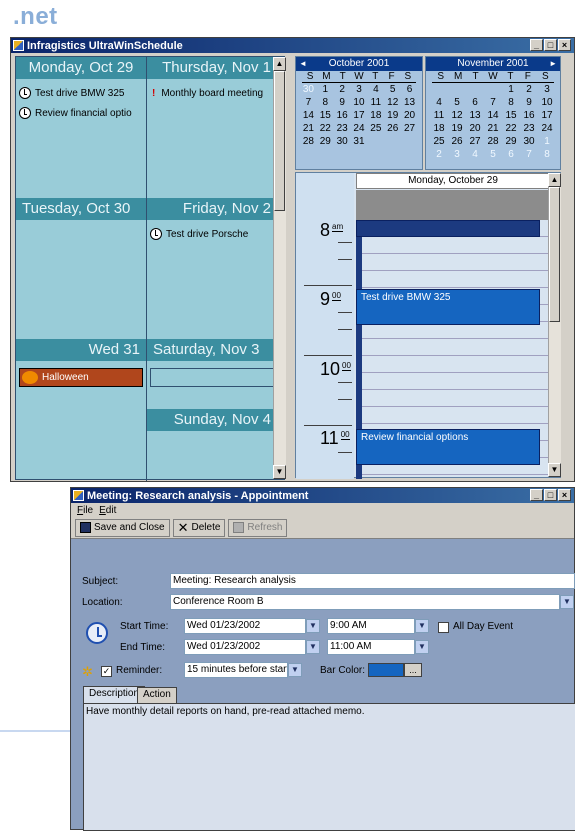 This screenshot has width=575, height=831. What do you see at coordinates (236, 670) in the screenshot?
I see `reminder-field: 15 minutes before start` at bounding box center [236, 670].